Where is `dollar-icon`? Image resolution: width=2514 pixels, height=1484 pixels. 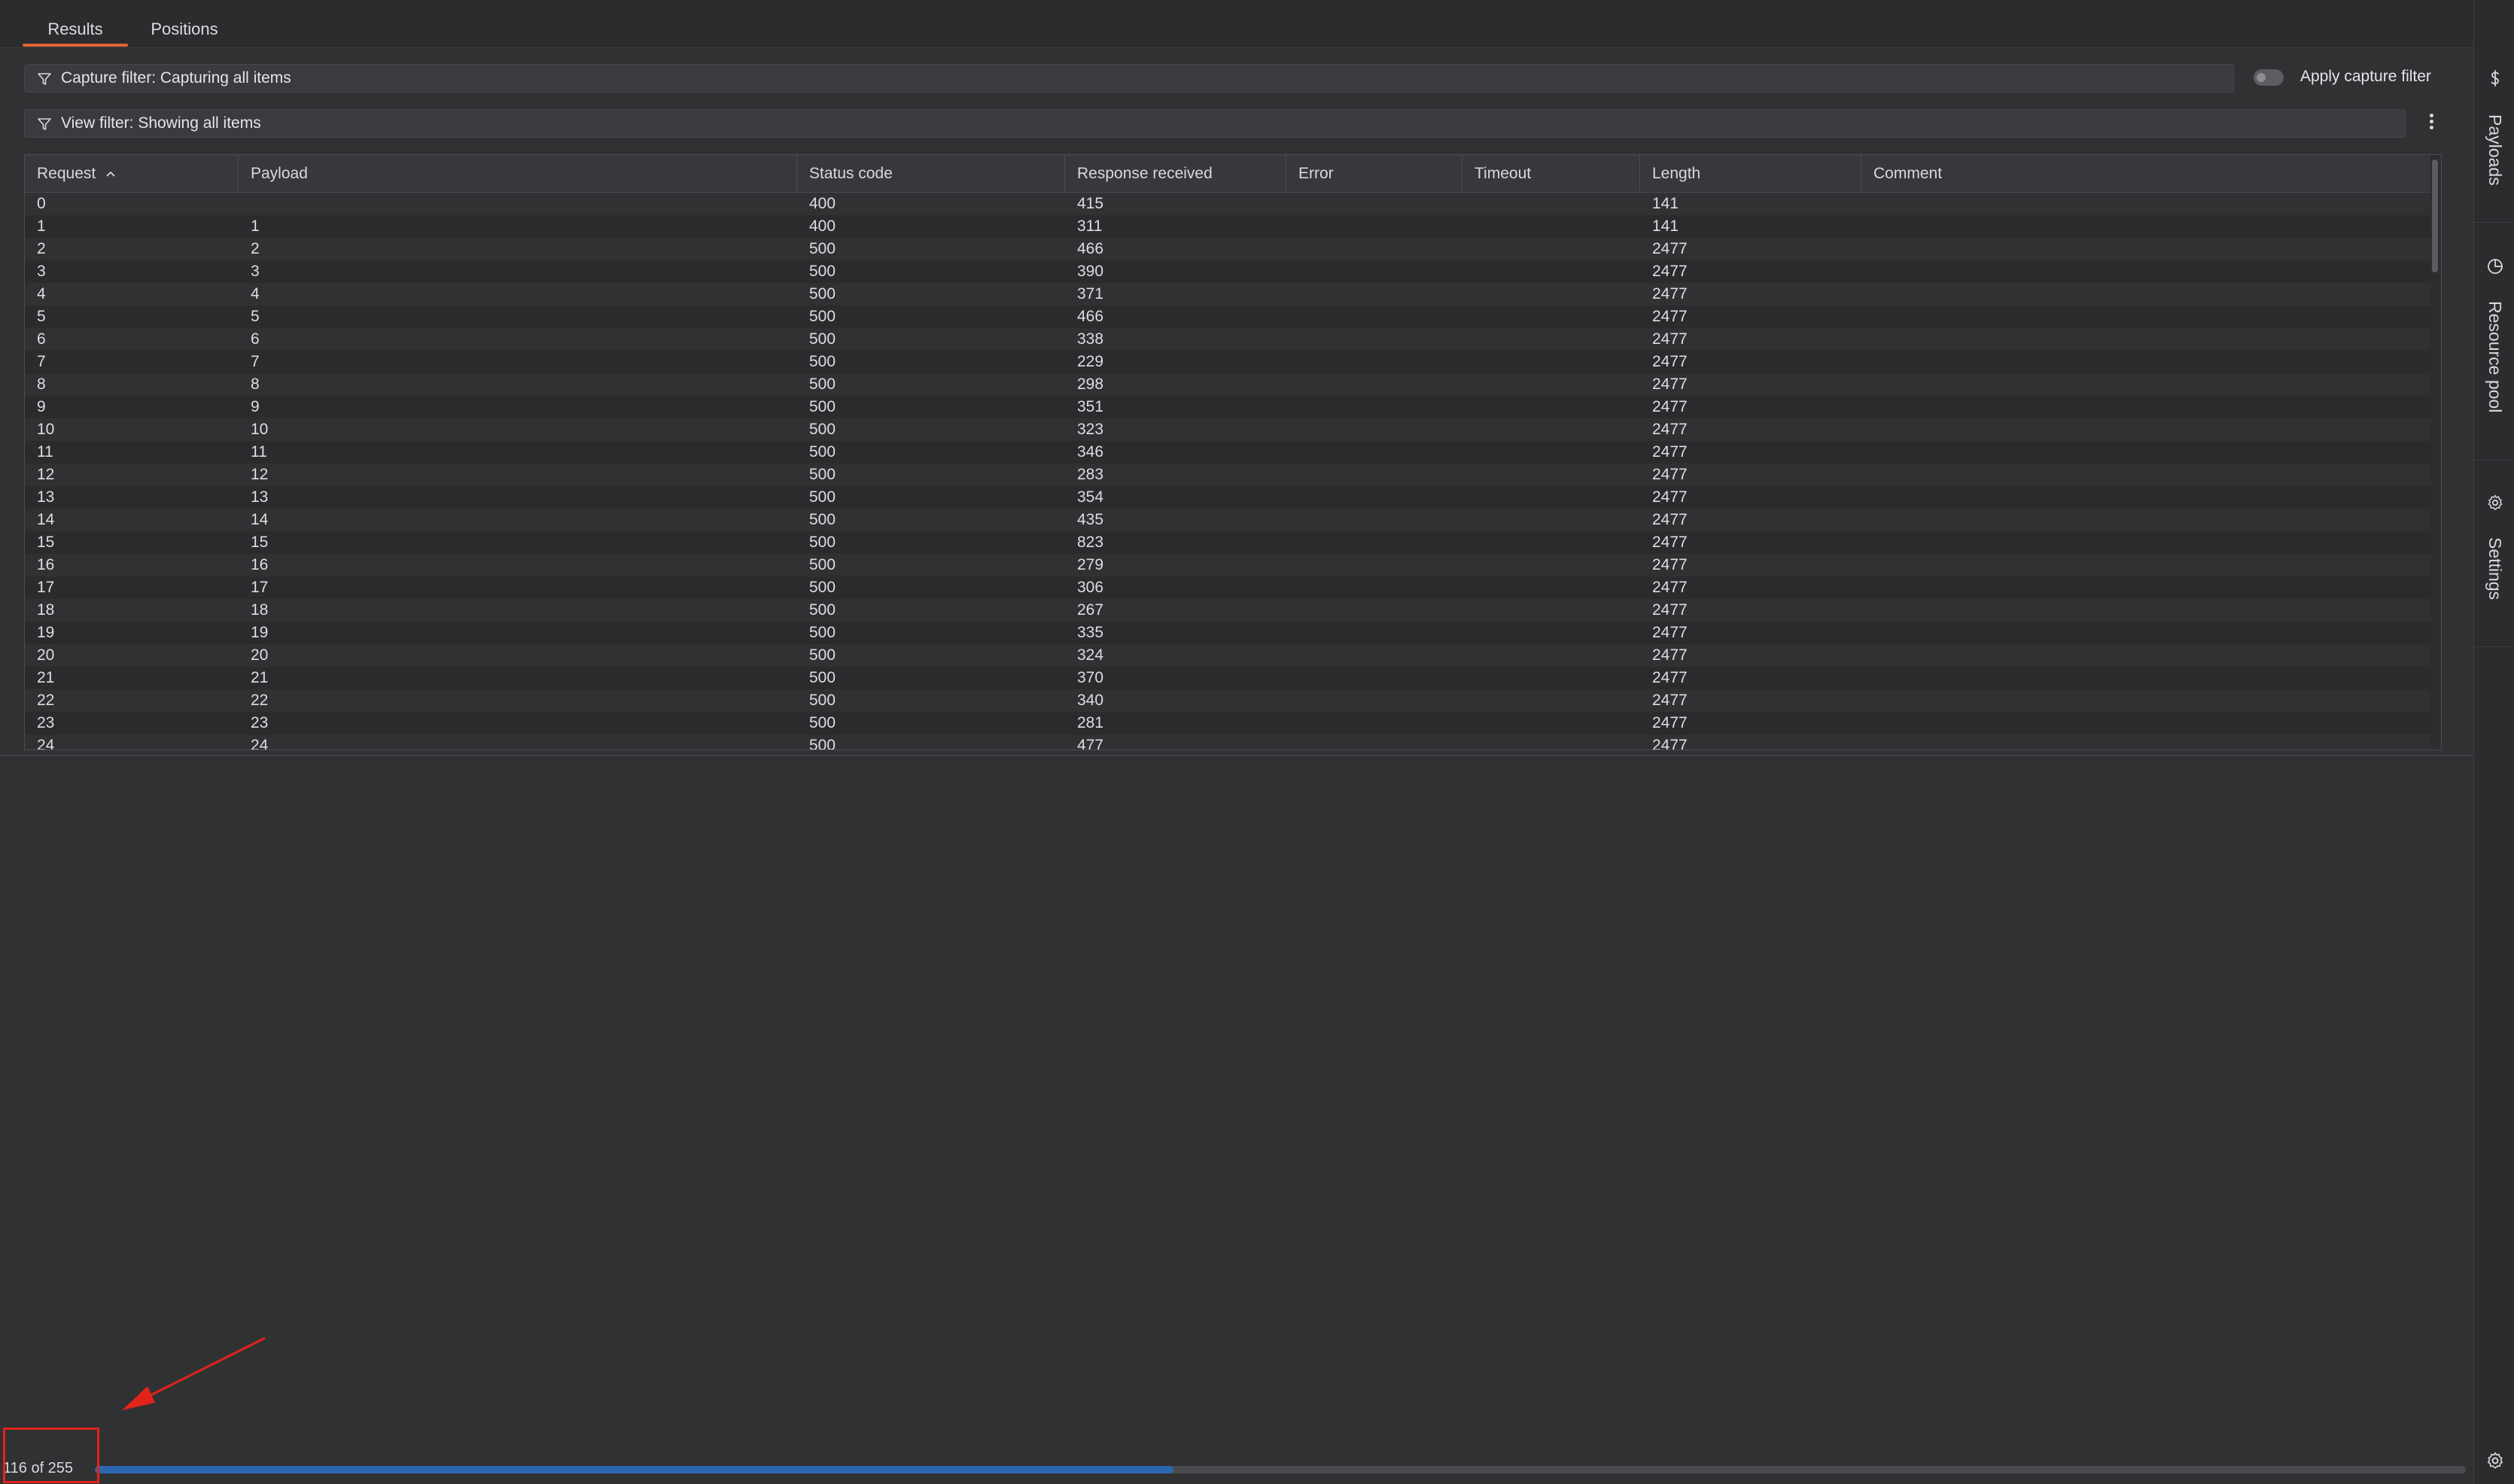
dollar-icon is located at coordinates (2495, 78).